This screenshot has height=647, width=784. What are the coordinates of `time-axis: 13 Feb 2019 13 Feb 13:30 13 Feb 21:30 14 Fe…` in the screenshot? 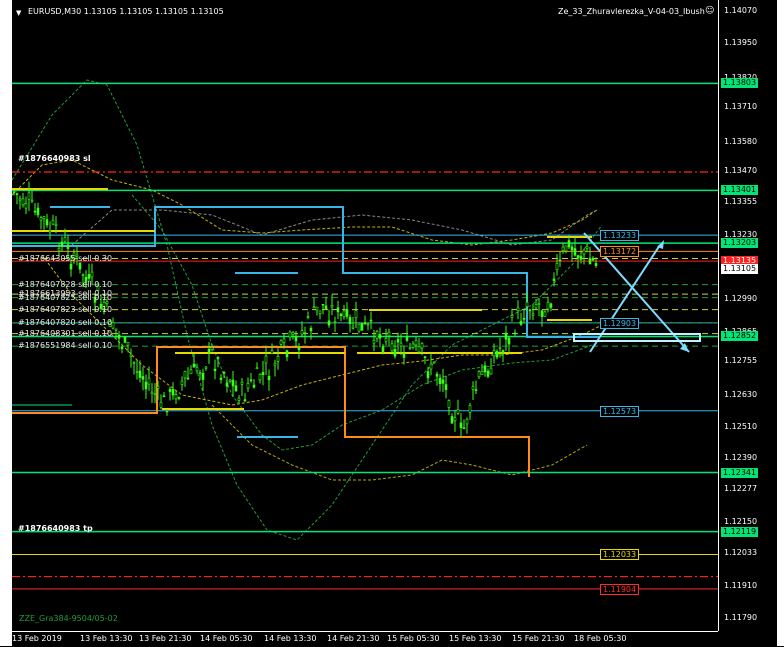 It's located at (365, 639).